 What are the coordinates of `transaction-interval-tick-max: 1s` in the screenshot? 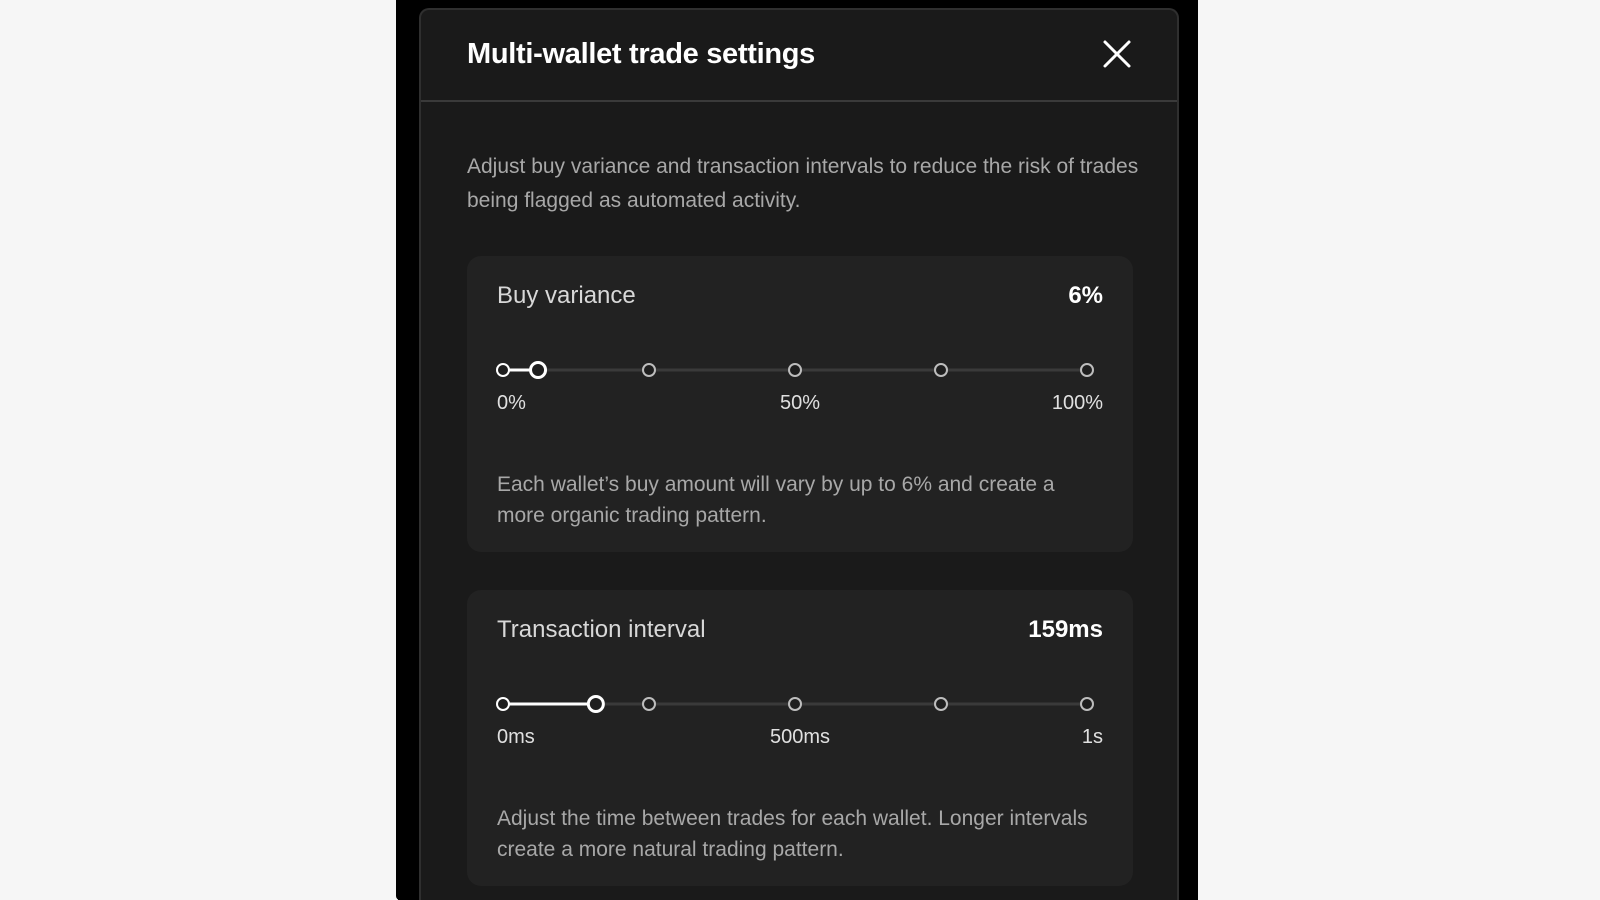 It's located at (1092, 737).